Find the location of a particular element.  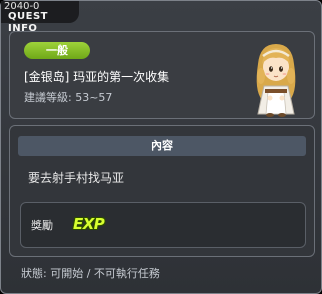

title-tab: 2040-0 QUEST INFO is located at coordinates (40, 17).